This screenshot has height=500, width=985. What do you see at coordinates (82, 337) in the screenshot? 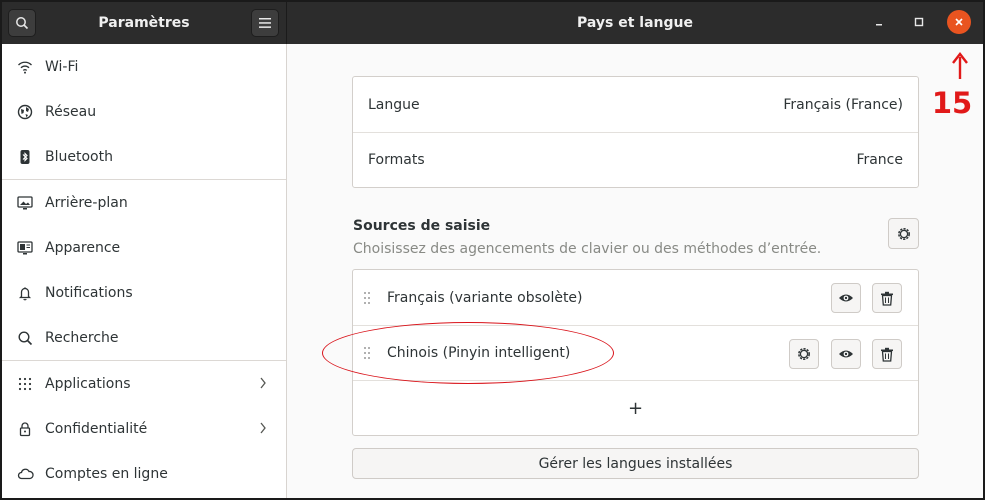
I see `sidebar-item-label: Recherche` at bounding box center [82, 337].